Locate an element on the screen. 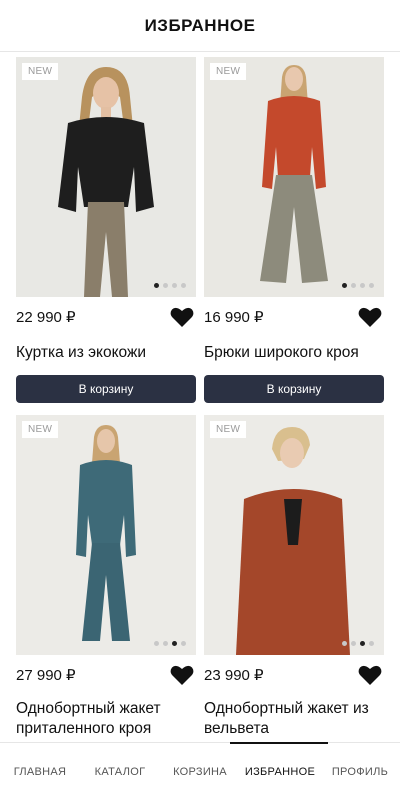 The height and width of the screenshot is (800, 400). product-price: 16 990 ₽ is located at coordinates (234, 317).